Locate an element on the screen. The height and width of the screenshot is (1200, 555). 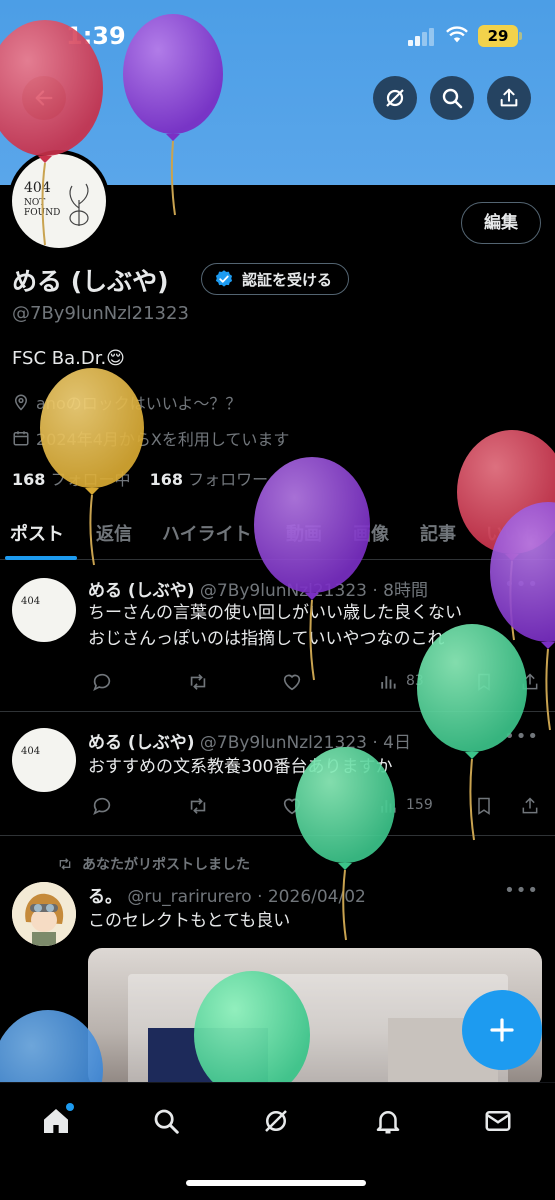
post-text-line: おすすめの文系教養300番台ありますか is located at coordinates (240, 767).